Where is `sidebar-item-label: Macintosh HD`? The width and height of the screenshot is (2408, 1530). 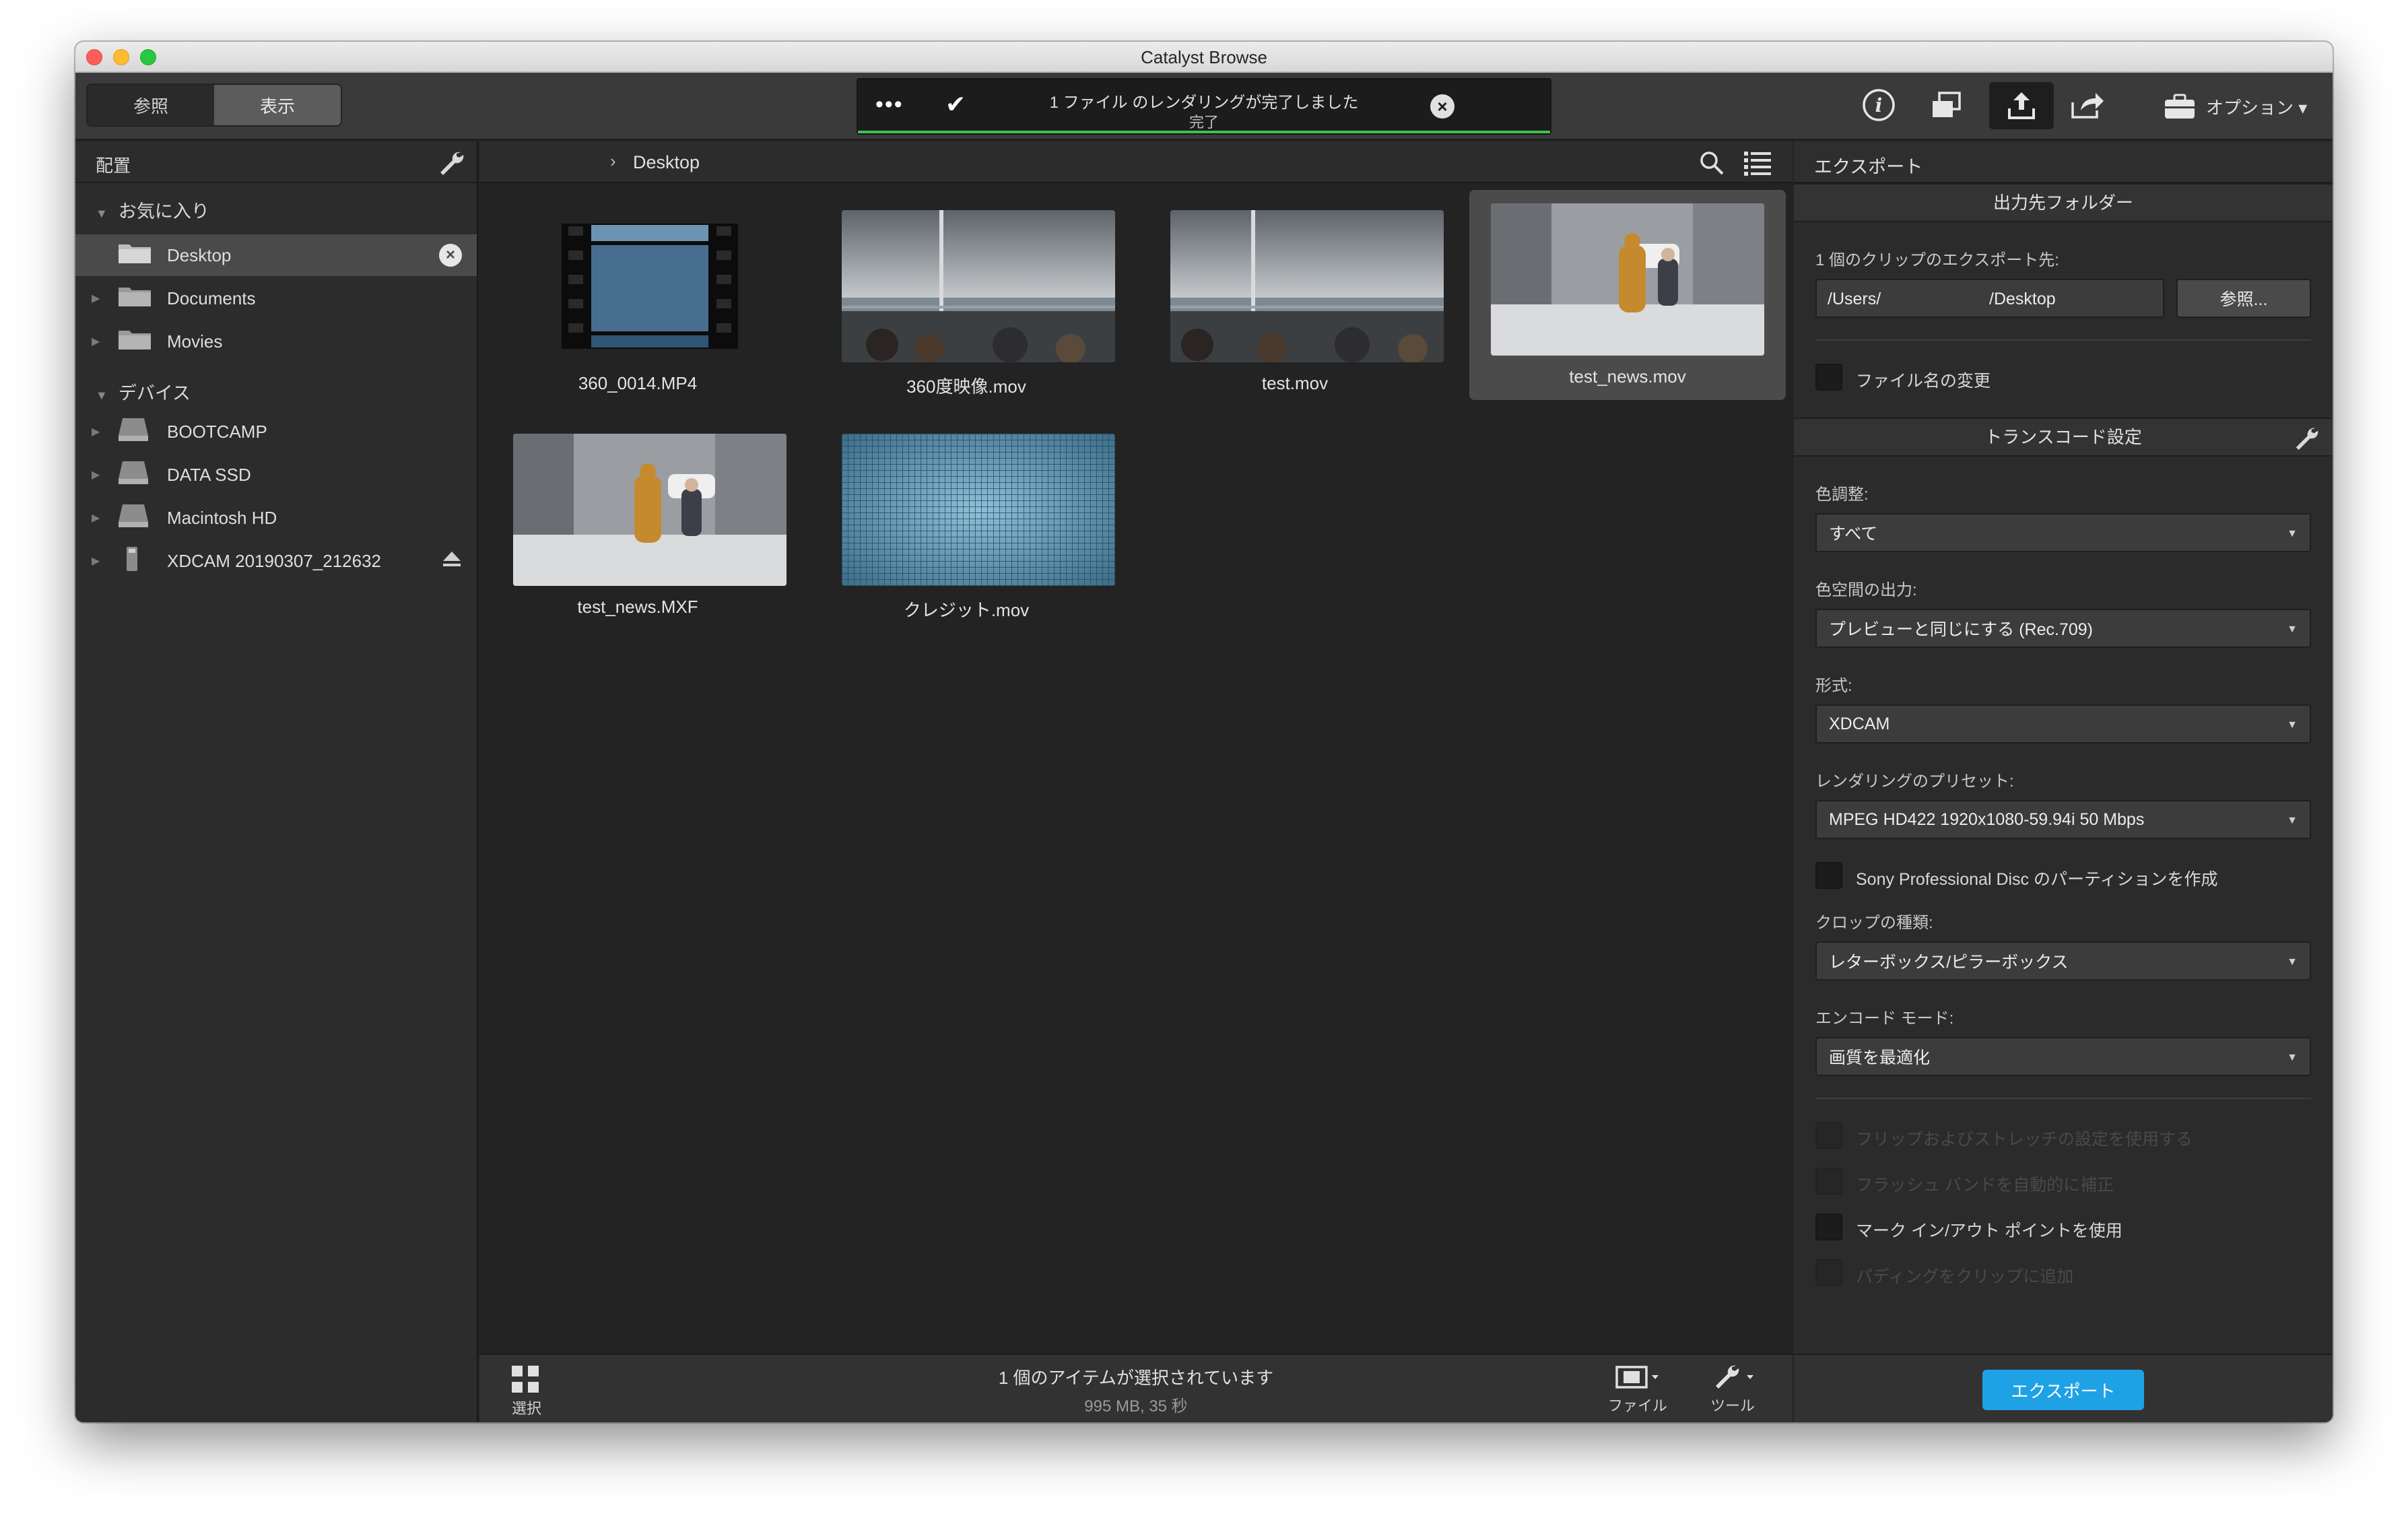 sidebar-item-label: Macintosh HD is located at coordinates (222, 517).